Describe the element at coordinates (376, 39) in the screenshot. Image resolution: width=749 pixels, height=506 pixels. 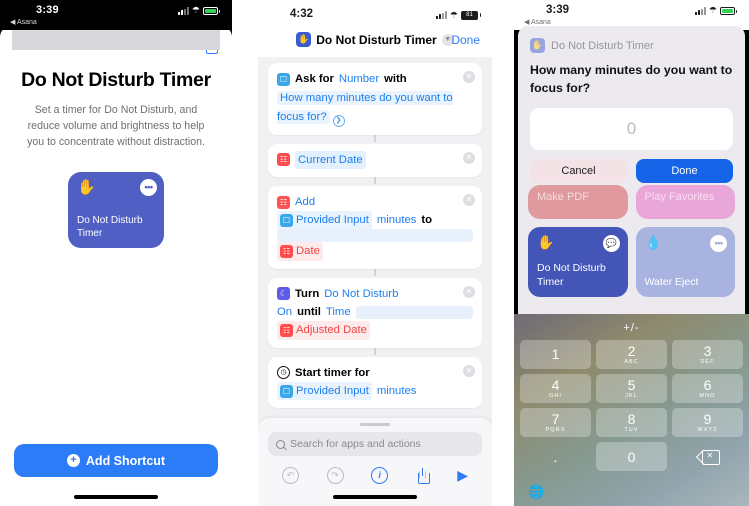
I see `editor-title: Do Not Disturb Timer` at that location.